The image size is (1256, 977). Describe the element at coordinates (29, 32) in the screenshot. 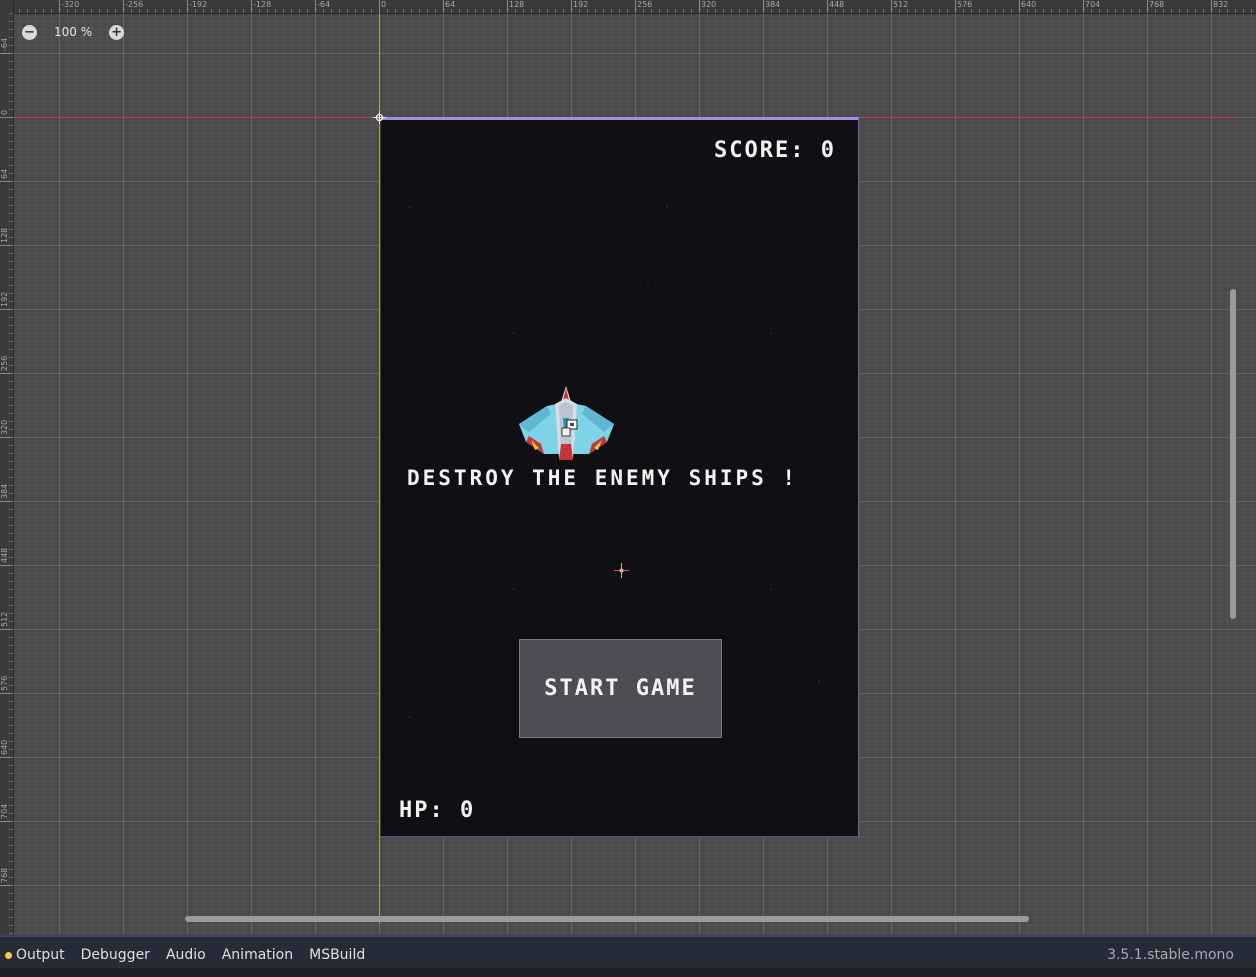

I see `zoom-out-icon: −` at that location.